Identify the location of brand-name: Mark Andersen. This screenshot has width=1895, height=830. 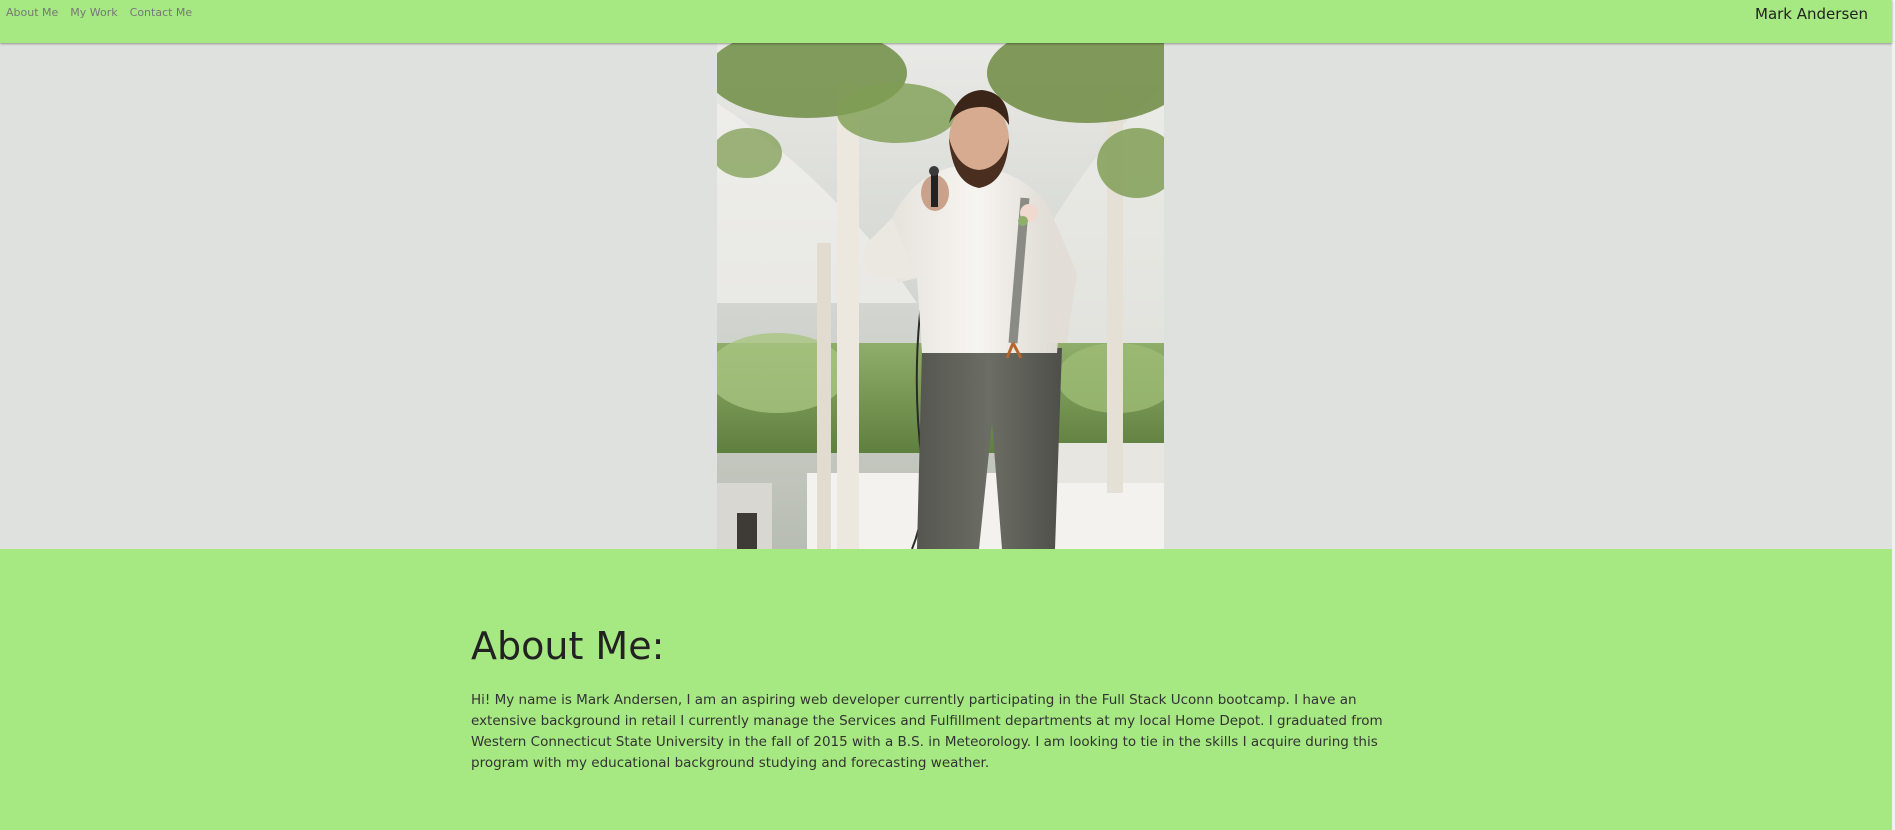
(1811, 14).